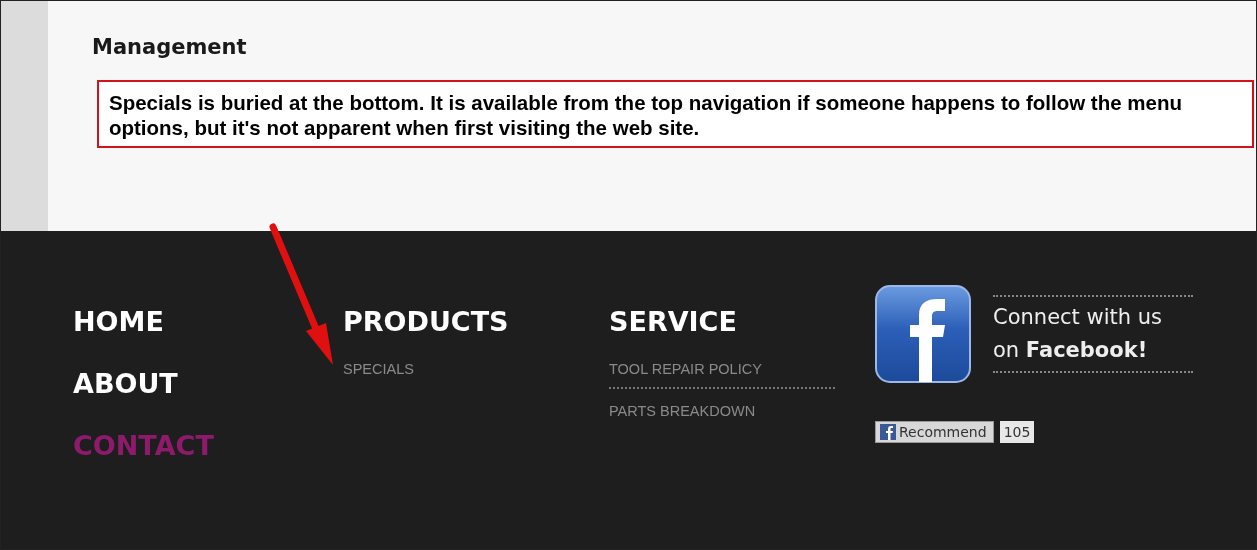 This screenshot has width=1257, height=550. What do you see at coordinates (456, 371) in the screenshot?
I see `footer-link: SPECIALS` at bounding box center [456, 371].